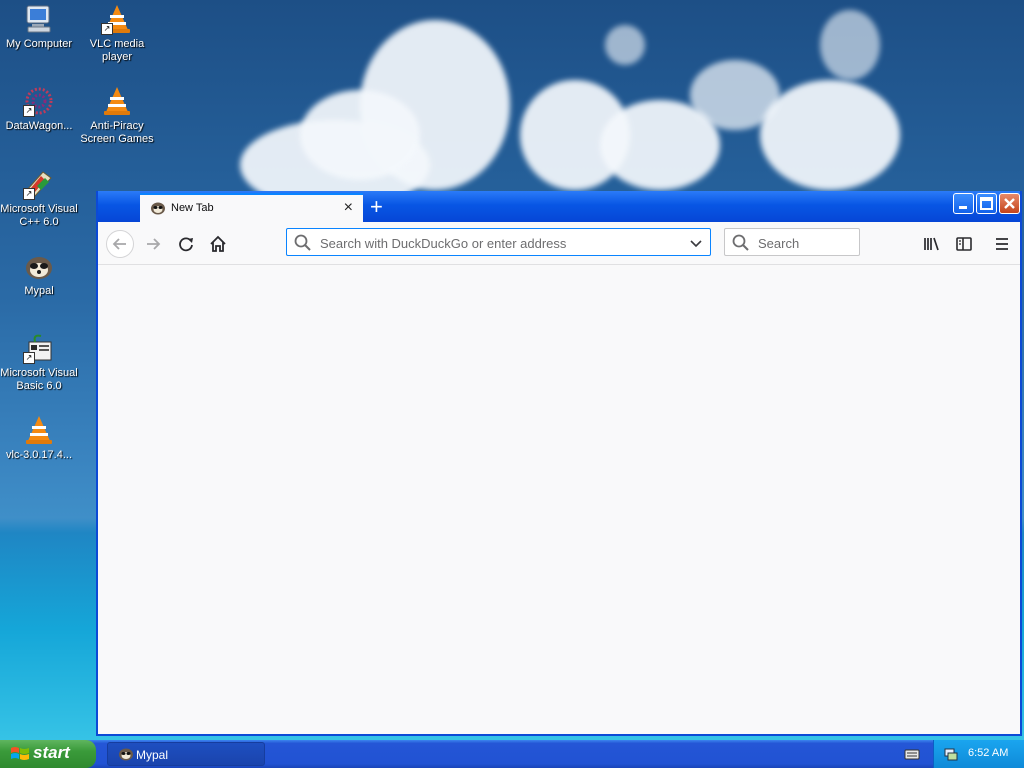 Image resolution: width=1024 pixels, height=768 pixels. I want to click on back-arrow-icon, so click(119, 244).